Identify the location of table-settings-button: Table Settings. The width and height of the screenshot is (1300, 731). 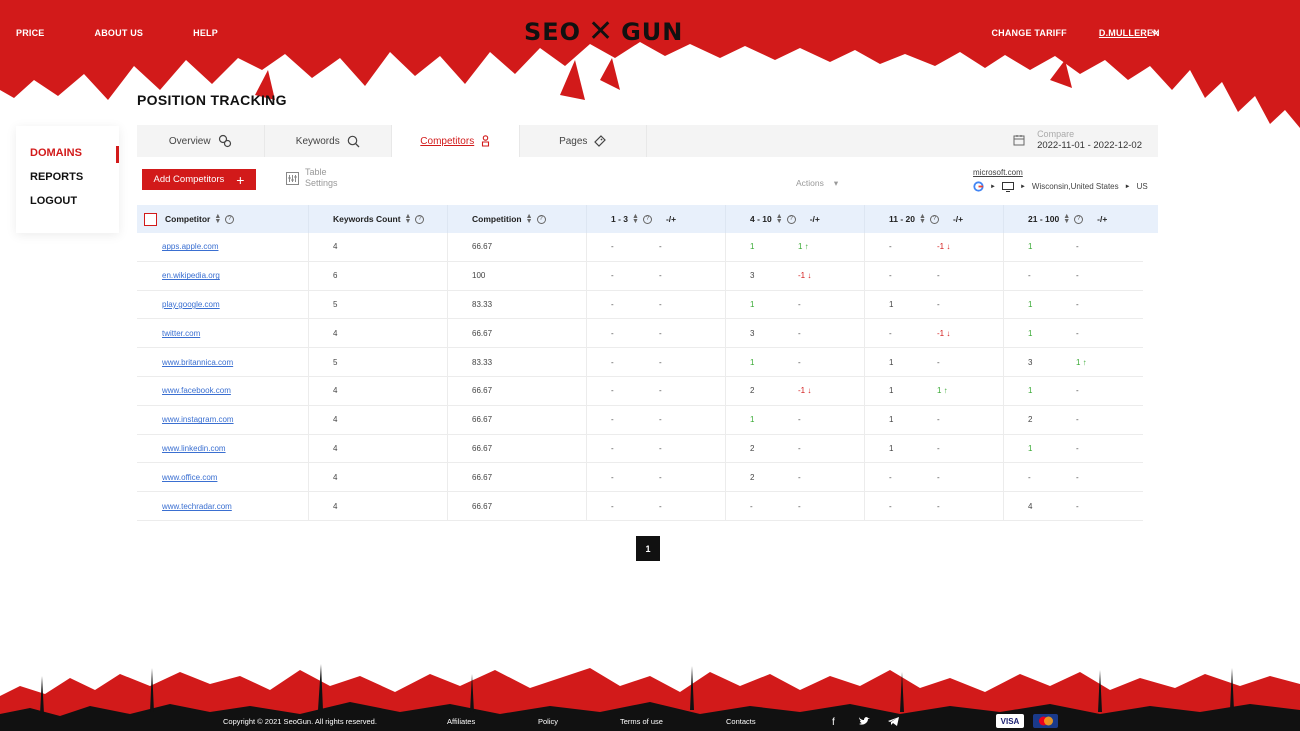
(312, 178).